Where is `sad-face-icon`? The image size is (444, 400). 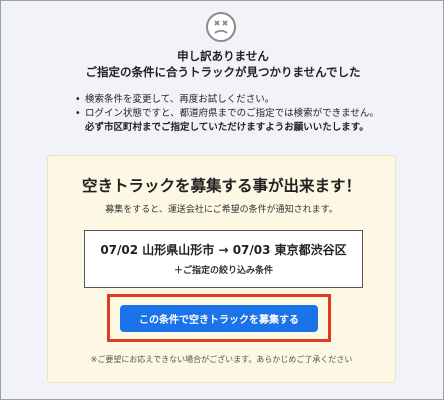 sad-face-icon is located at coordinates (221, 27).